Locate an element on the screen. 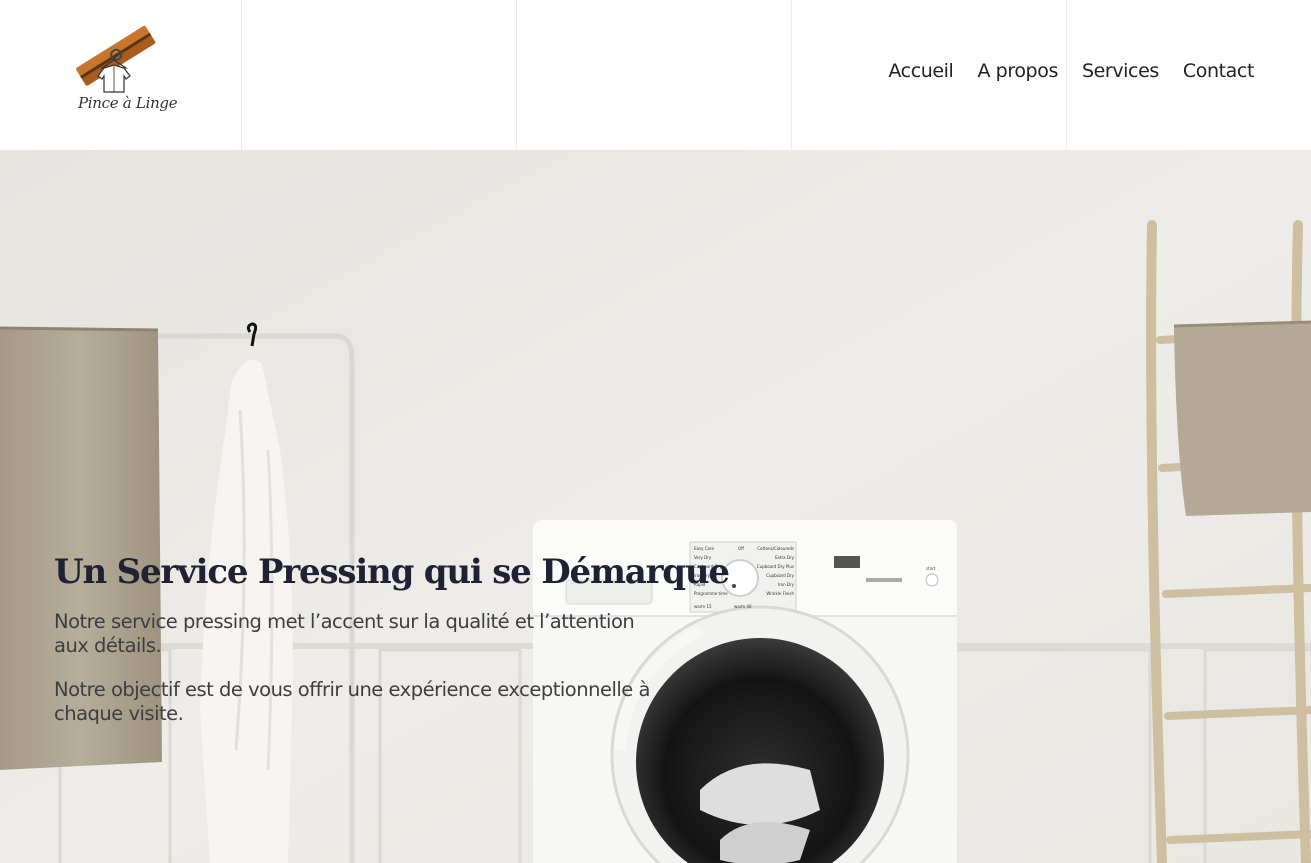 This screenshot has height=863, width=1311. main-nav: Accueil A propos Services Contact is located at coordinates (1071, 71).